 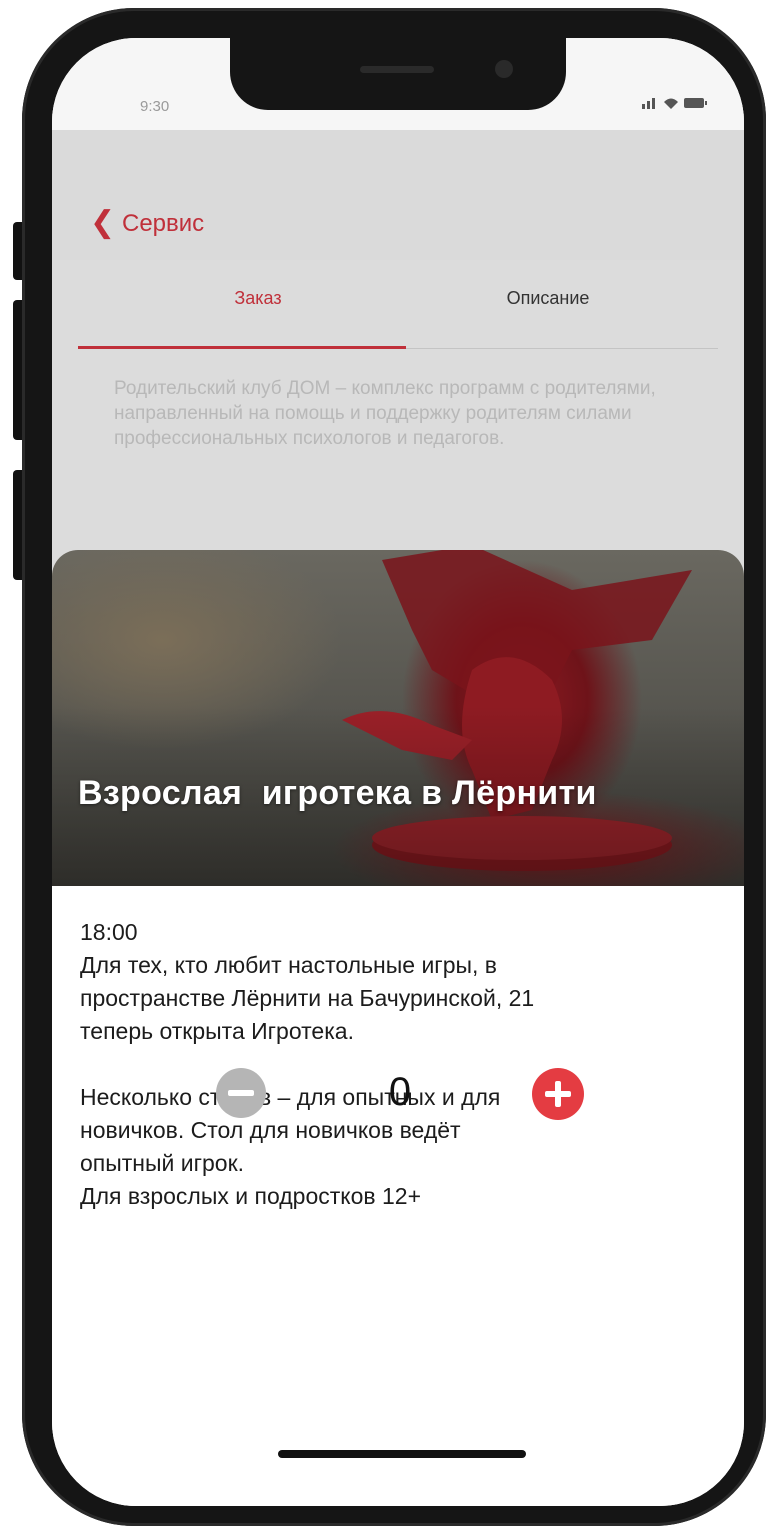 I want to click on speaker, so click(x=397, y=69).